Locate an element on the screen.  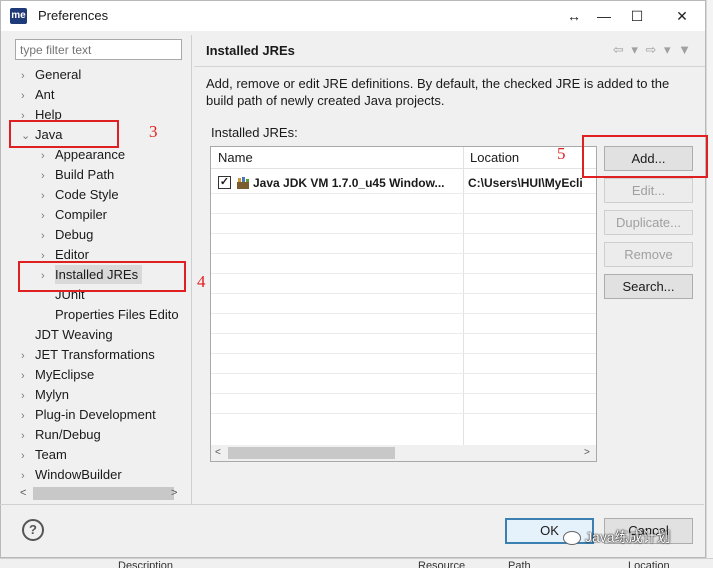
help-icon: ? is located at coordinates (33, 530).